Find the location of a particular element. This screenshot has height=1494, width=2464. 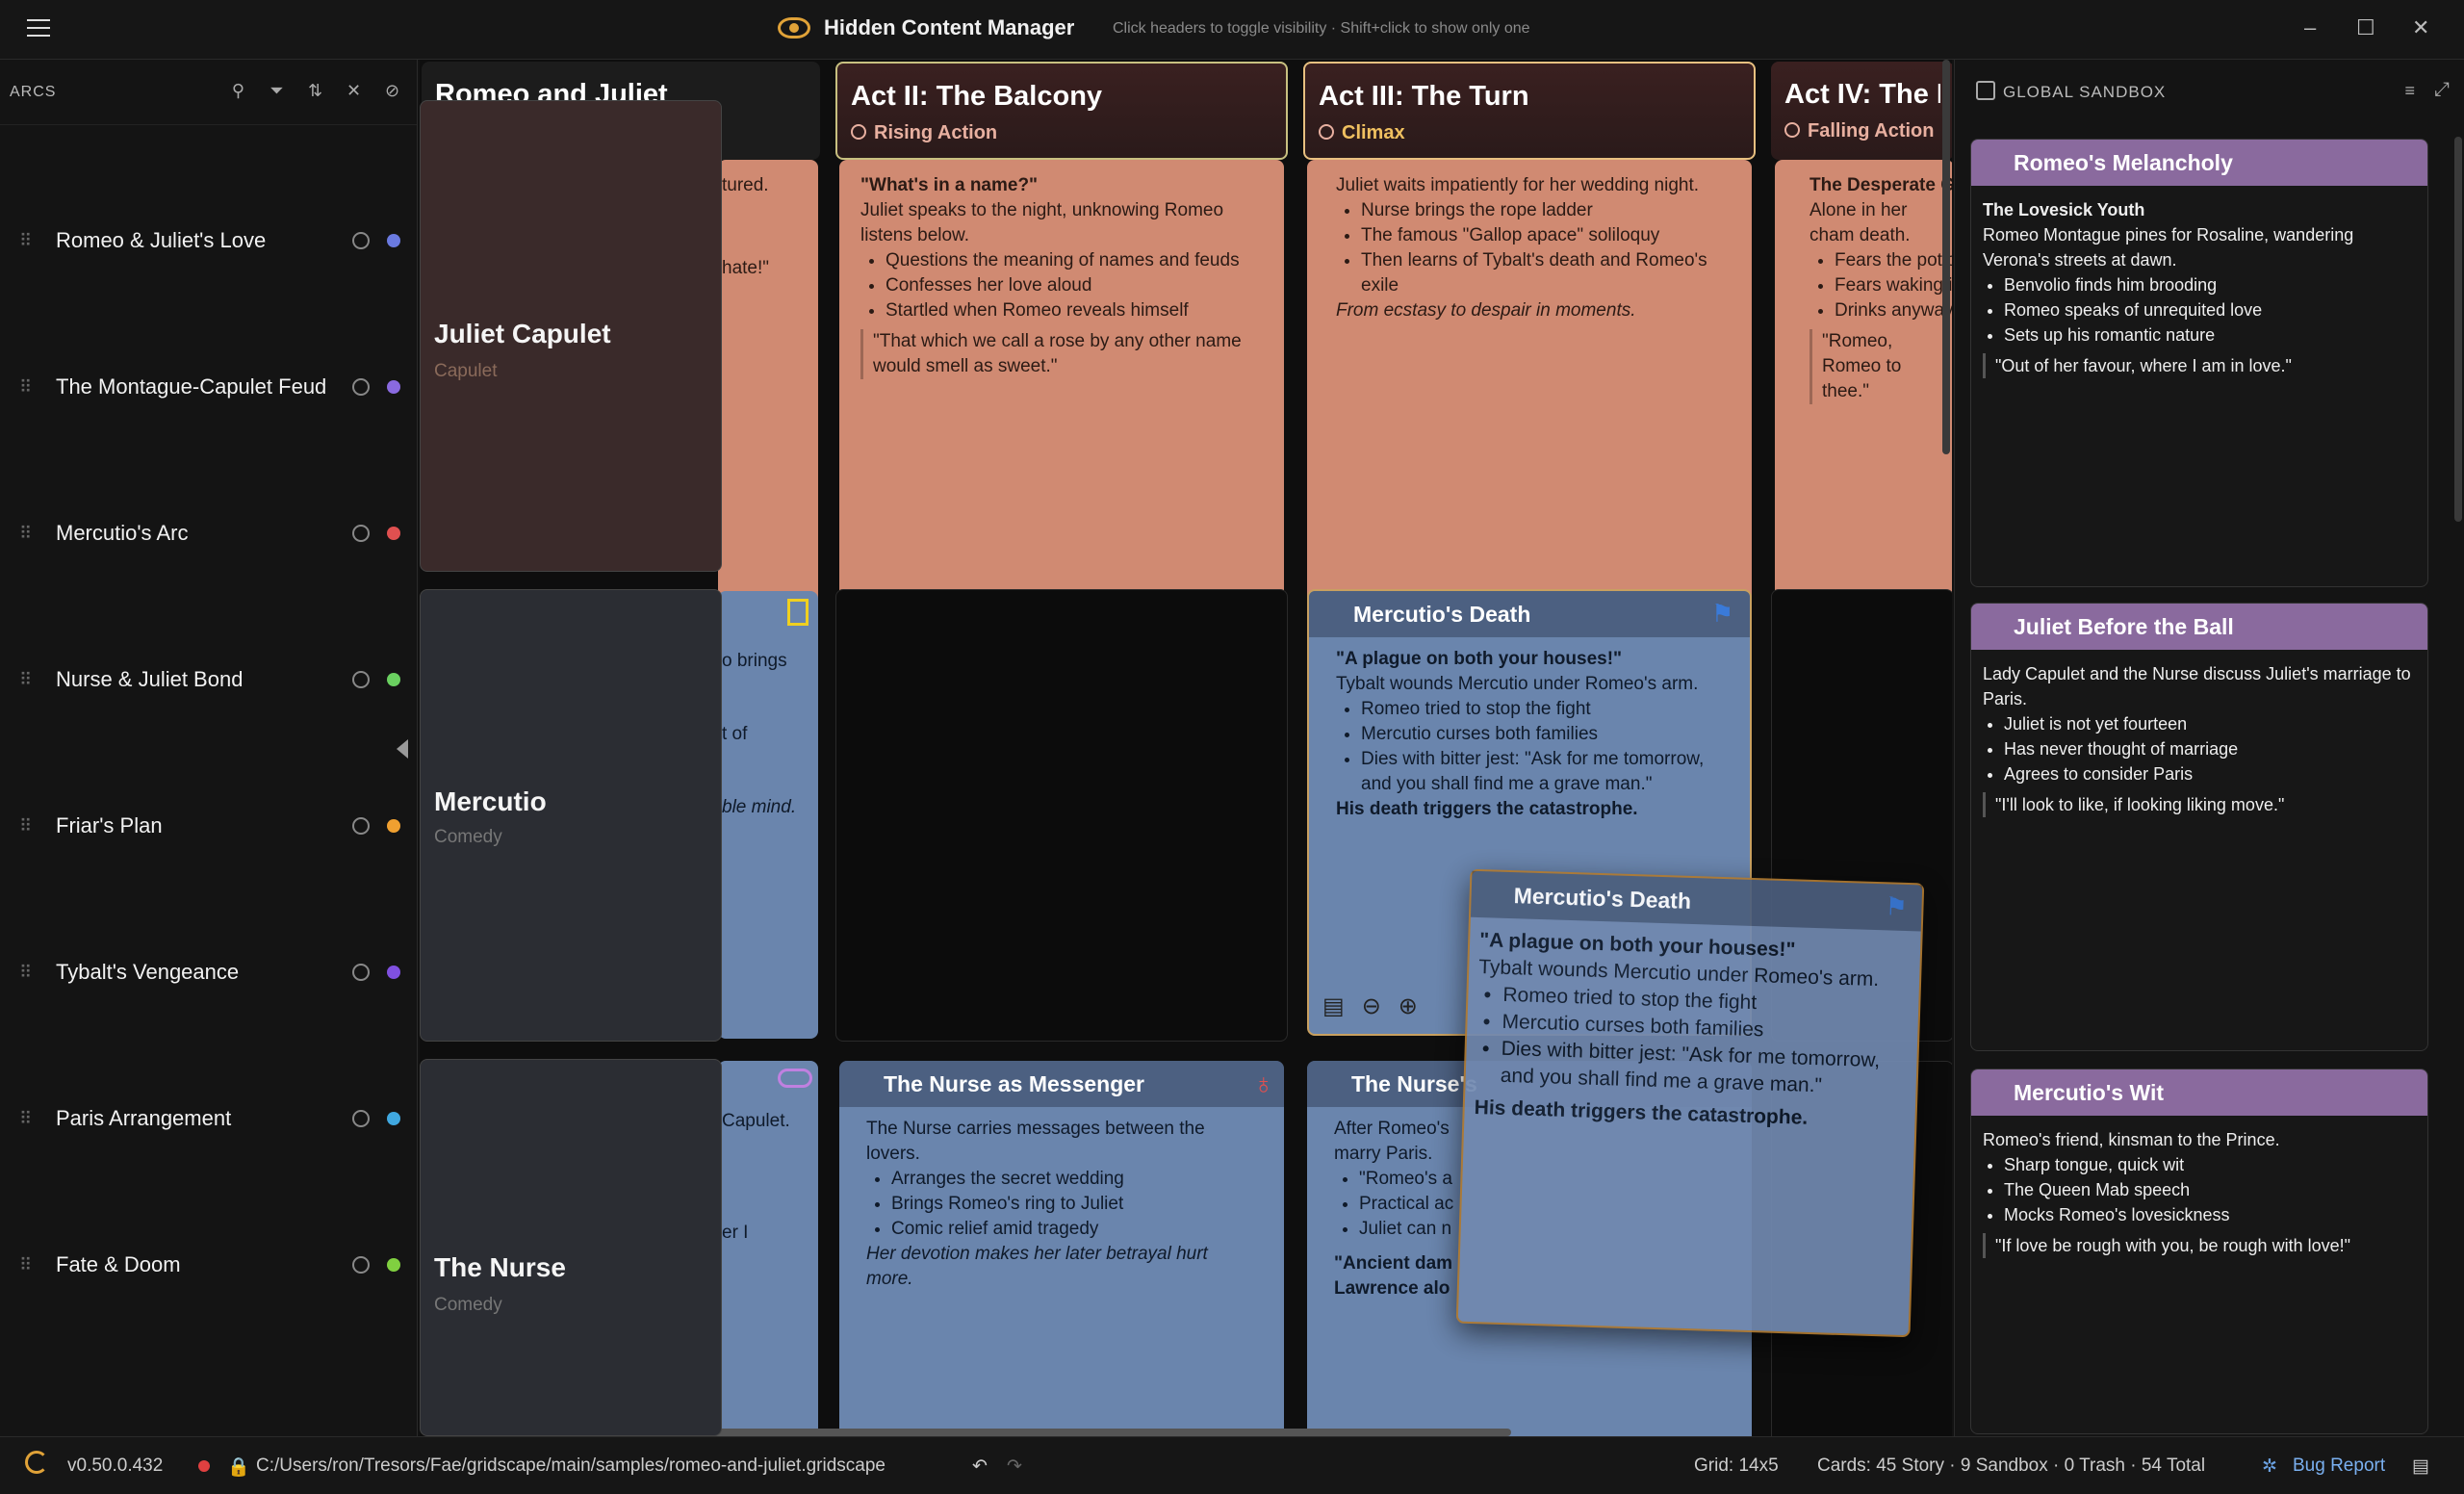

column-header: Act III: The Turn Climax is located at coordinates (1529, 111).